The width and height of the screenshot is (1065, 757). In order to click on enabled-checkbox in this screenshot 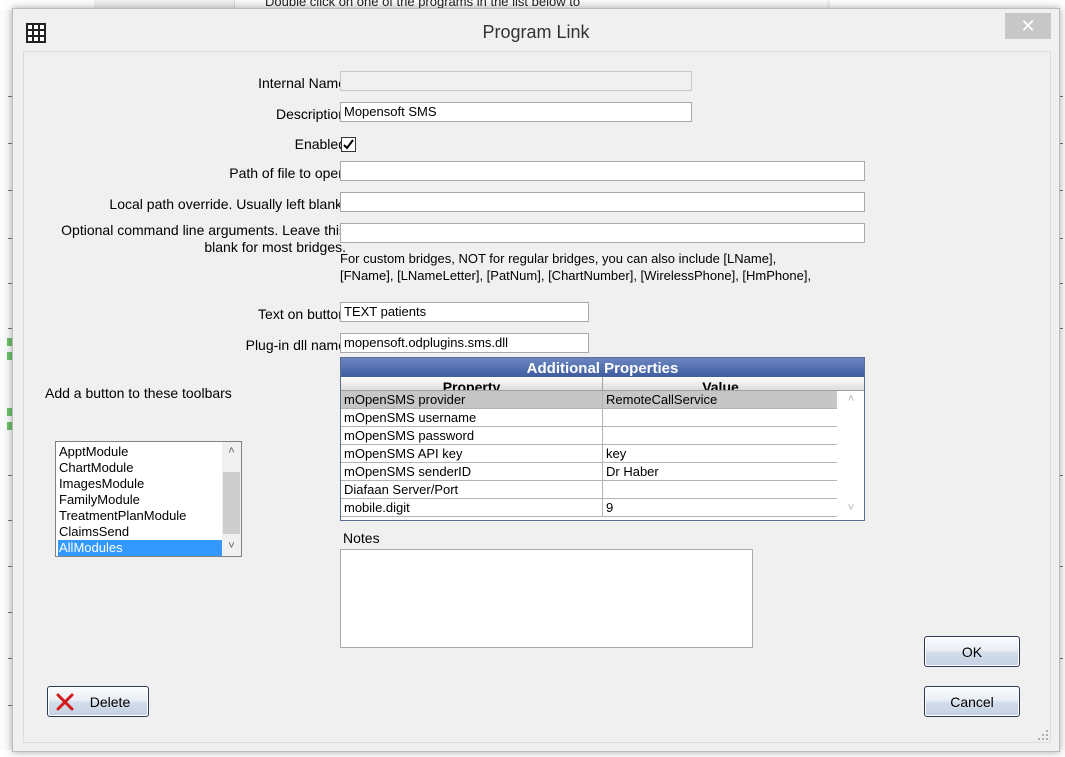, I will do `click(348, 144)`.